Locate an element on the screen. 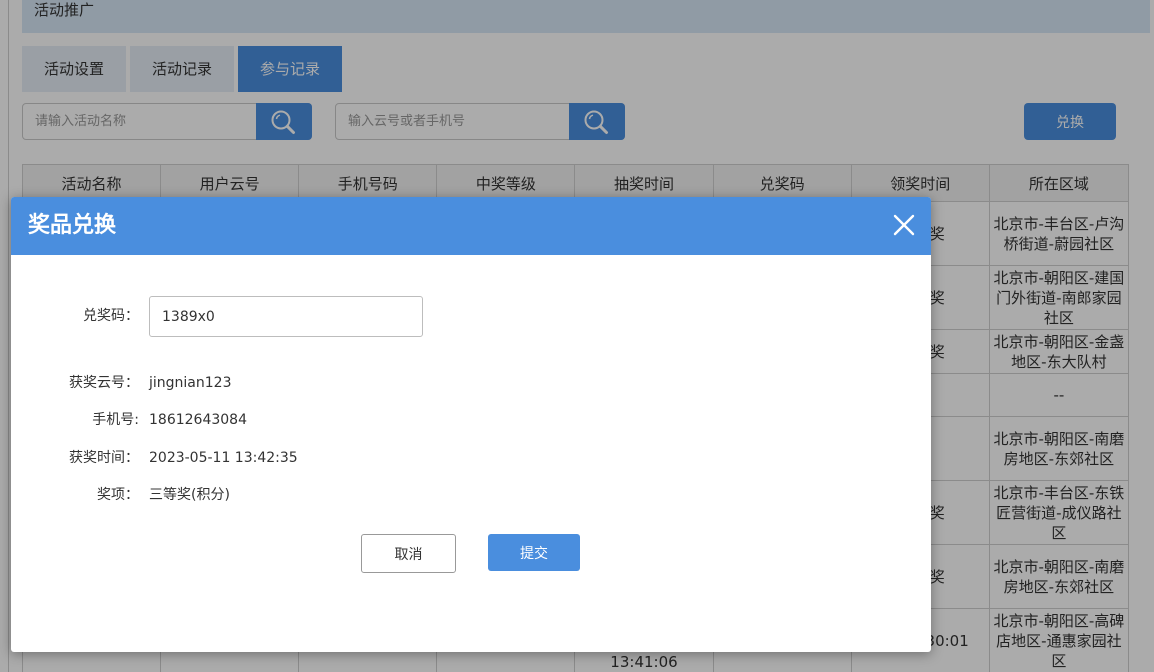  submit-button: 提交 is located at coordinates (534, 552).